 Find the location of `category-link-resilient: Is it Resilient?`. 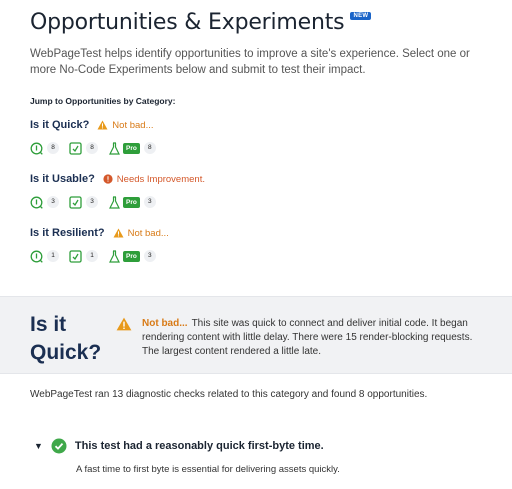

category-link-resilient: Is it Resilient? is located at coordinates (67, 233).